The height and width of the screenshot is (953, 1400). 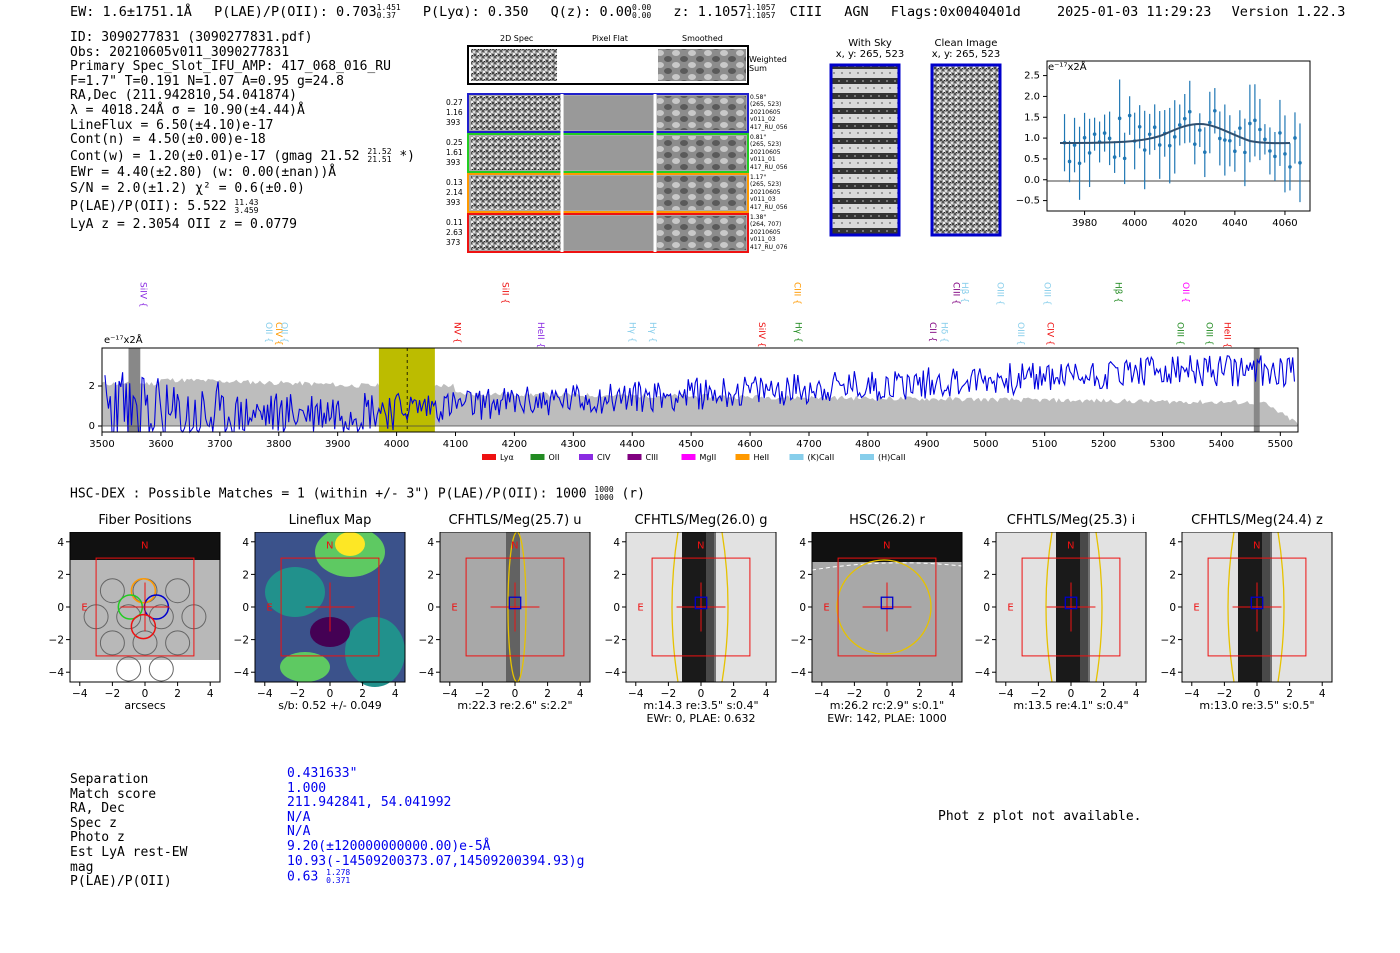 I want to click on fit-ytick-label: 2.5, so click(x=1032, y=76).